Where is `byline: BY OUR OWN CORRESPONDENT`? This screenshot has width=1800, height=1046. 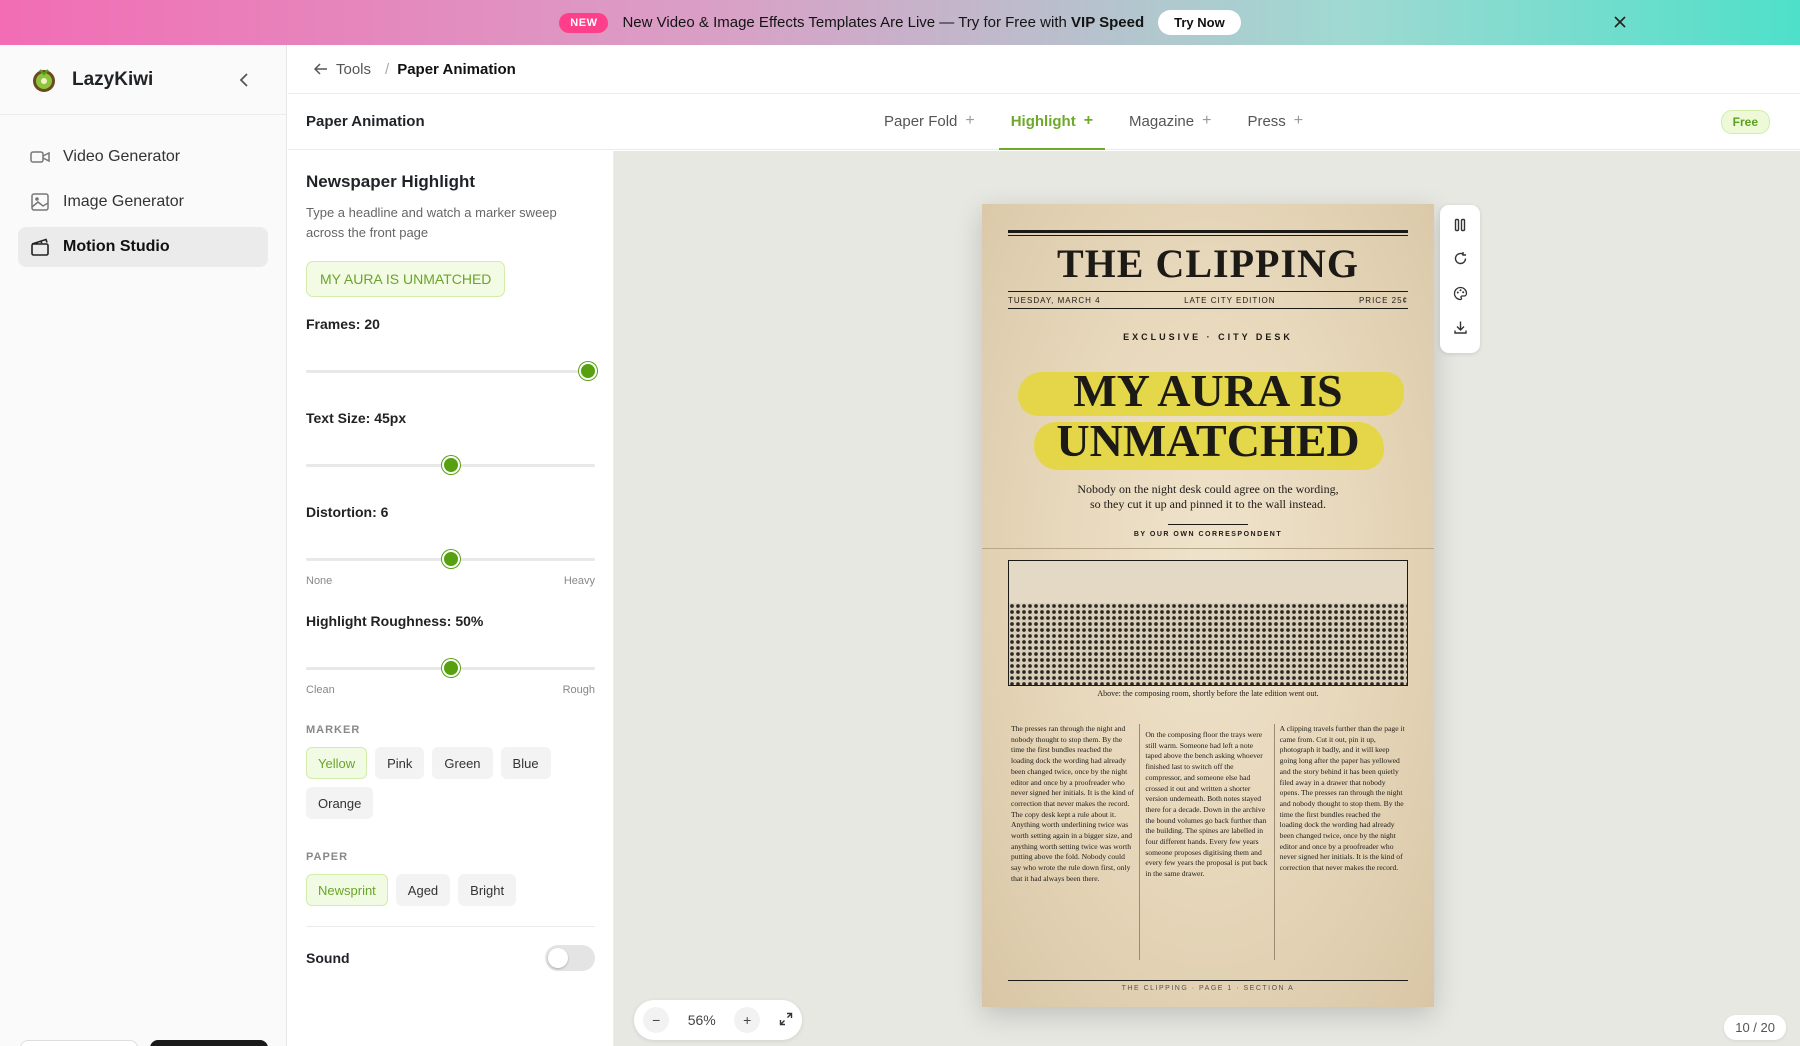
byline: BY OUR OWN CORRESPONDENT is located at coordinates (1208, 534).